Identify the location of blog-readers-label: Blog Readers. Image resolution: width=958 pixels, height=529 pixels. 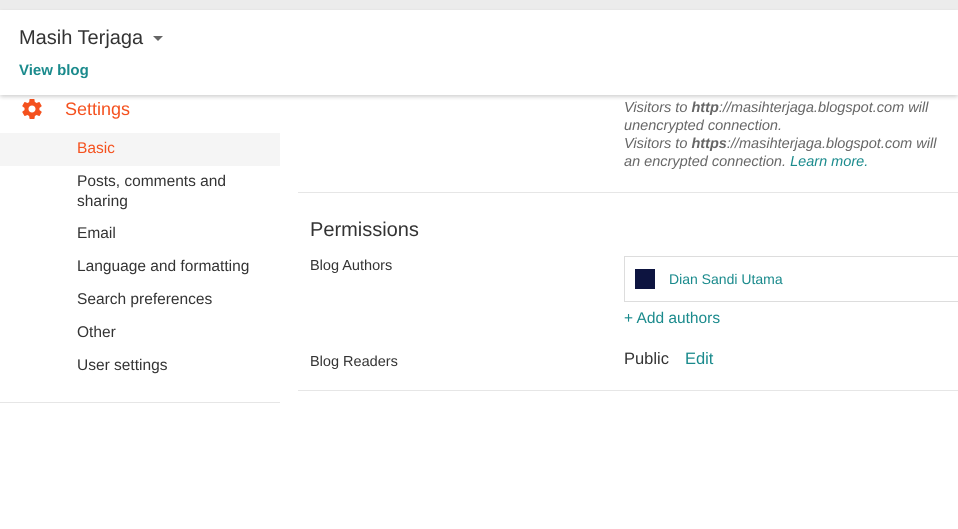
(354, 361).